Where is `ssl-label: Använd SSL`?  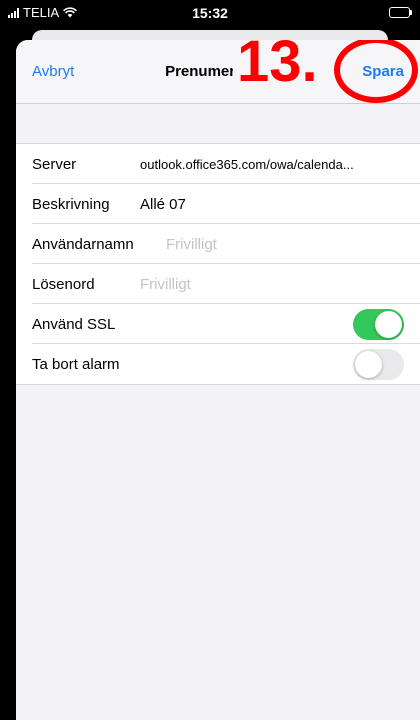
ssl-label: Använd SSL is located at coordinates (74, 324).